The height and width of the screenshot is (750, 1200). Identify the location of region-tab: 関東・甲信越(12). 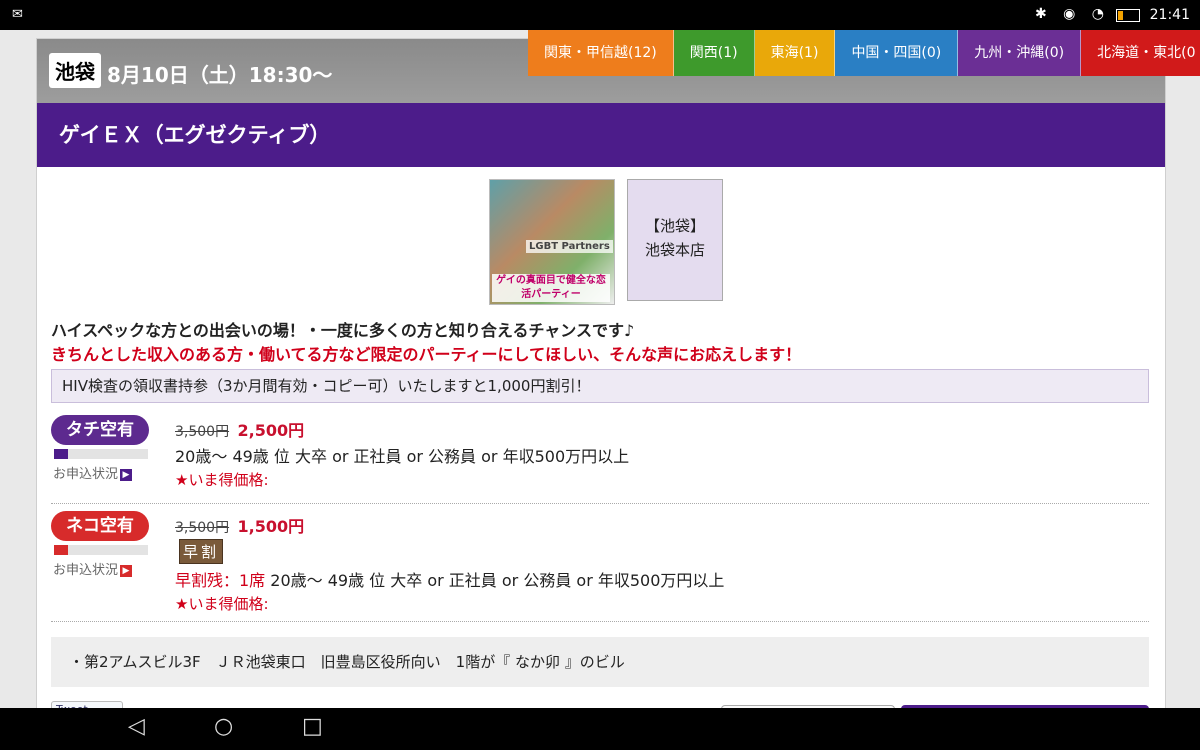
(601, 53).